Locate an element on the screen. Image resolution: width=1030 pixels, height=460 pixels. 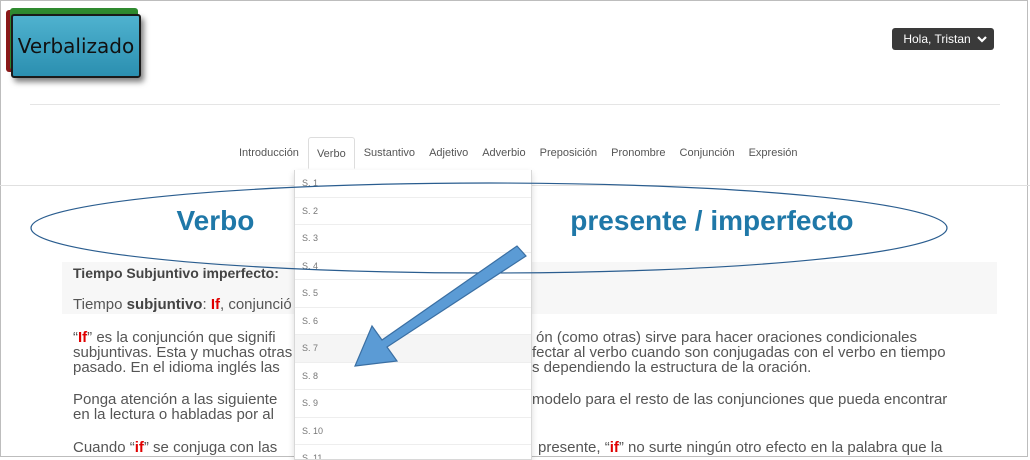
text-bold: subjuntivo is located at coordinates (164, 304).